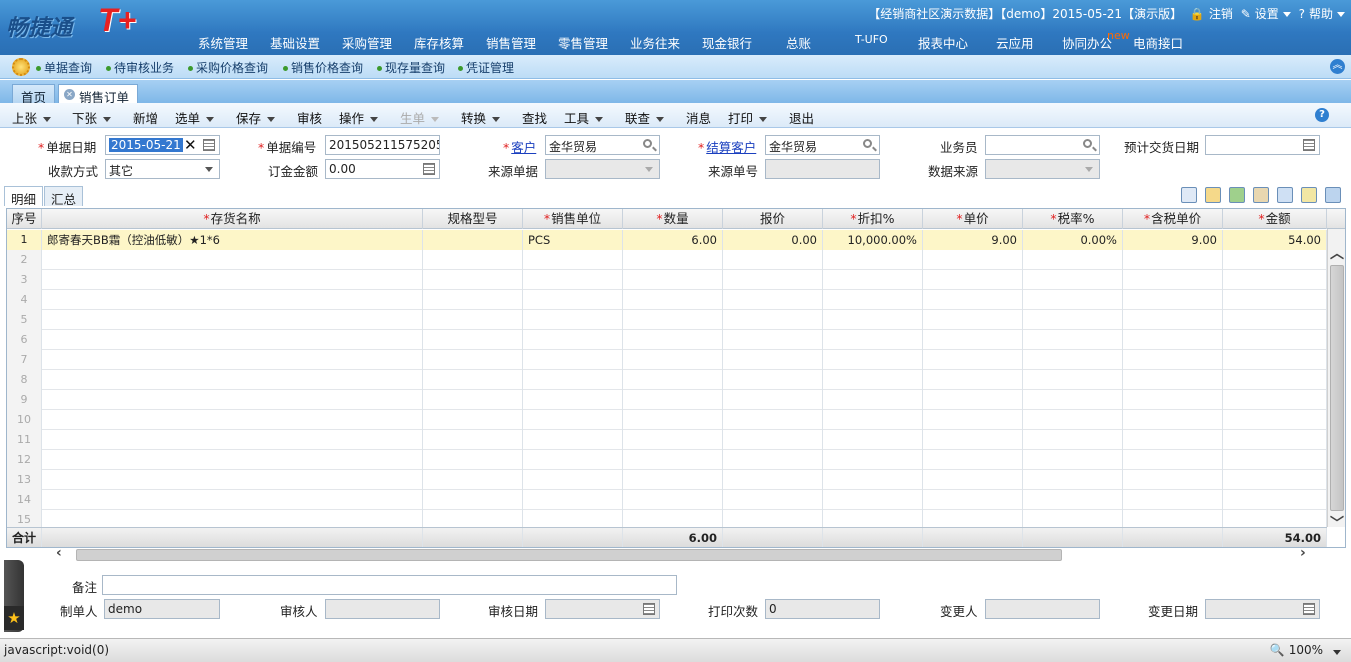 The image size is (1351, 662). I want to click on chevron-left-icon: ‹, so click(59, 553).